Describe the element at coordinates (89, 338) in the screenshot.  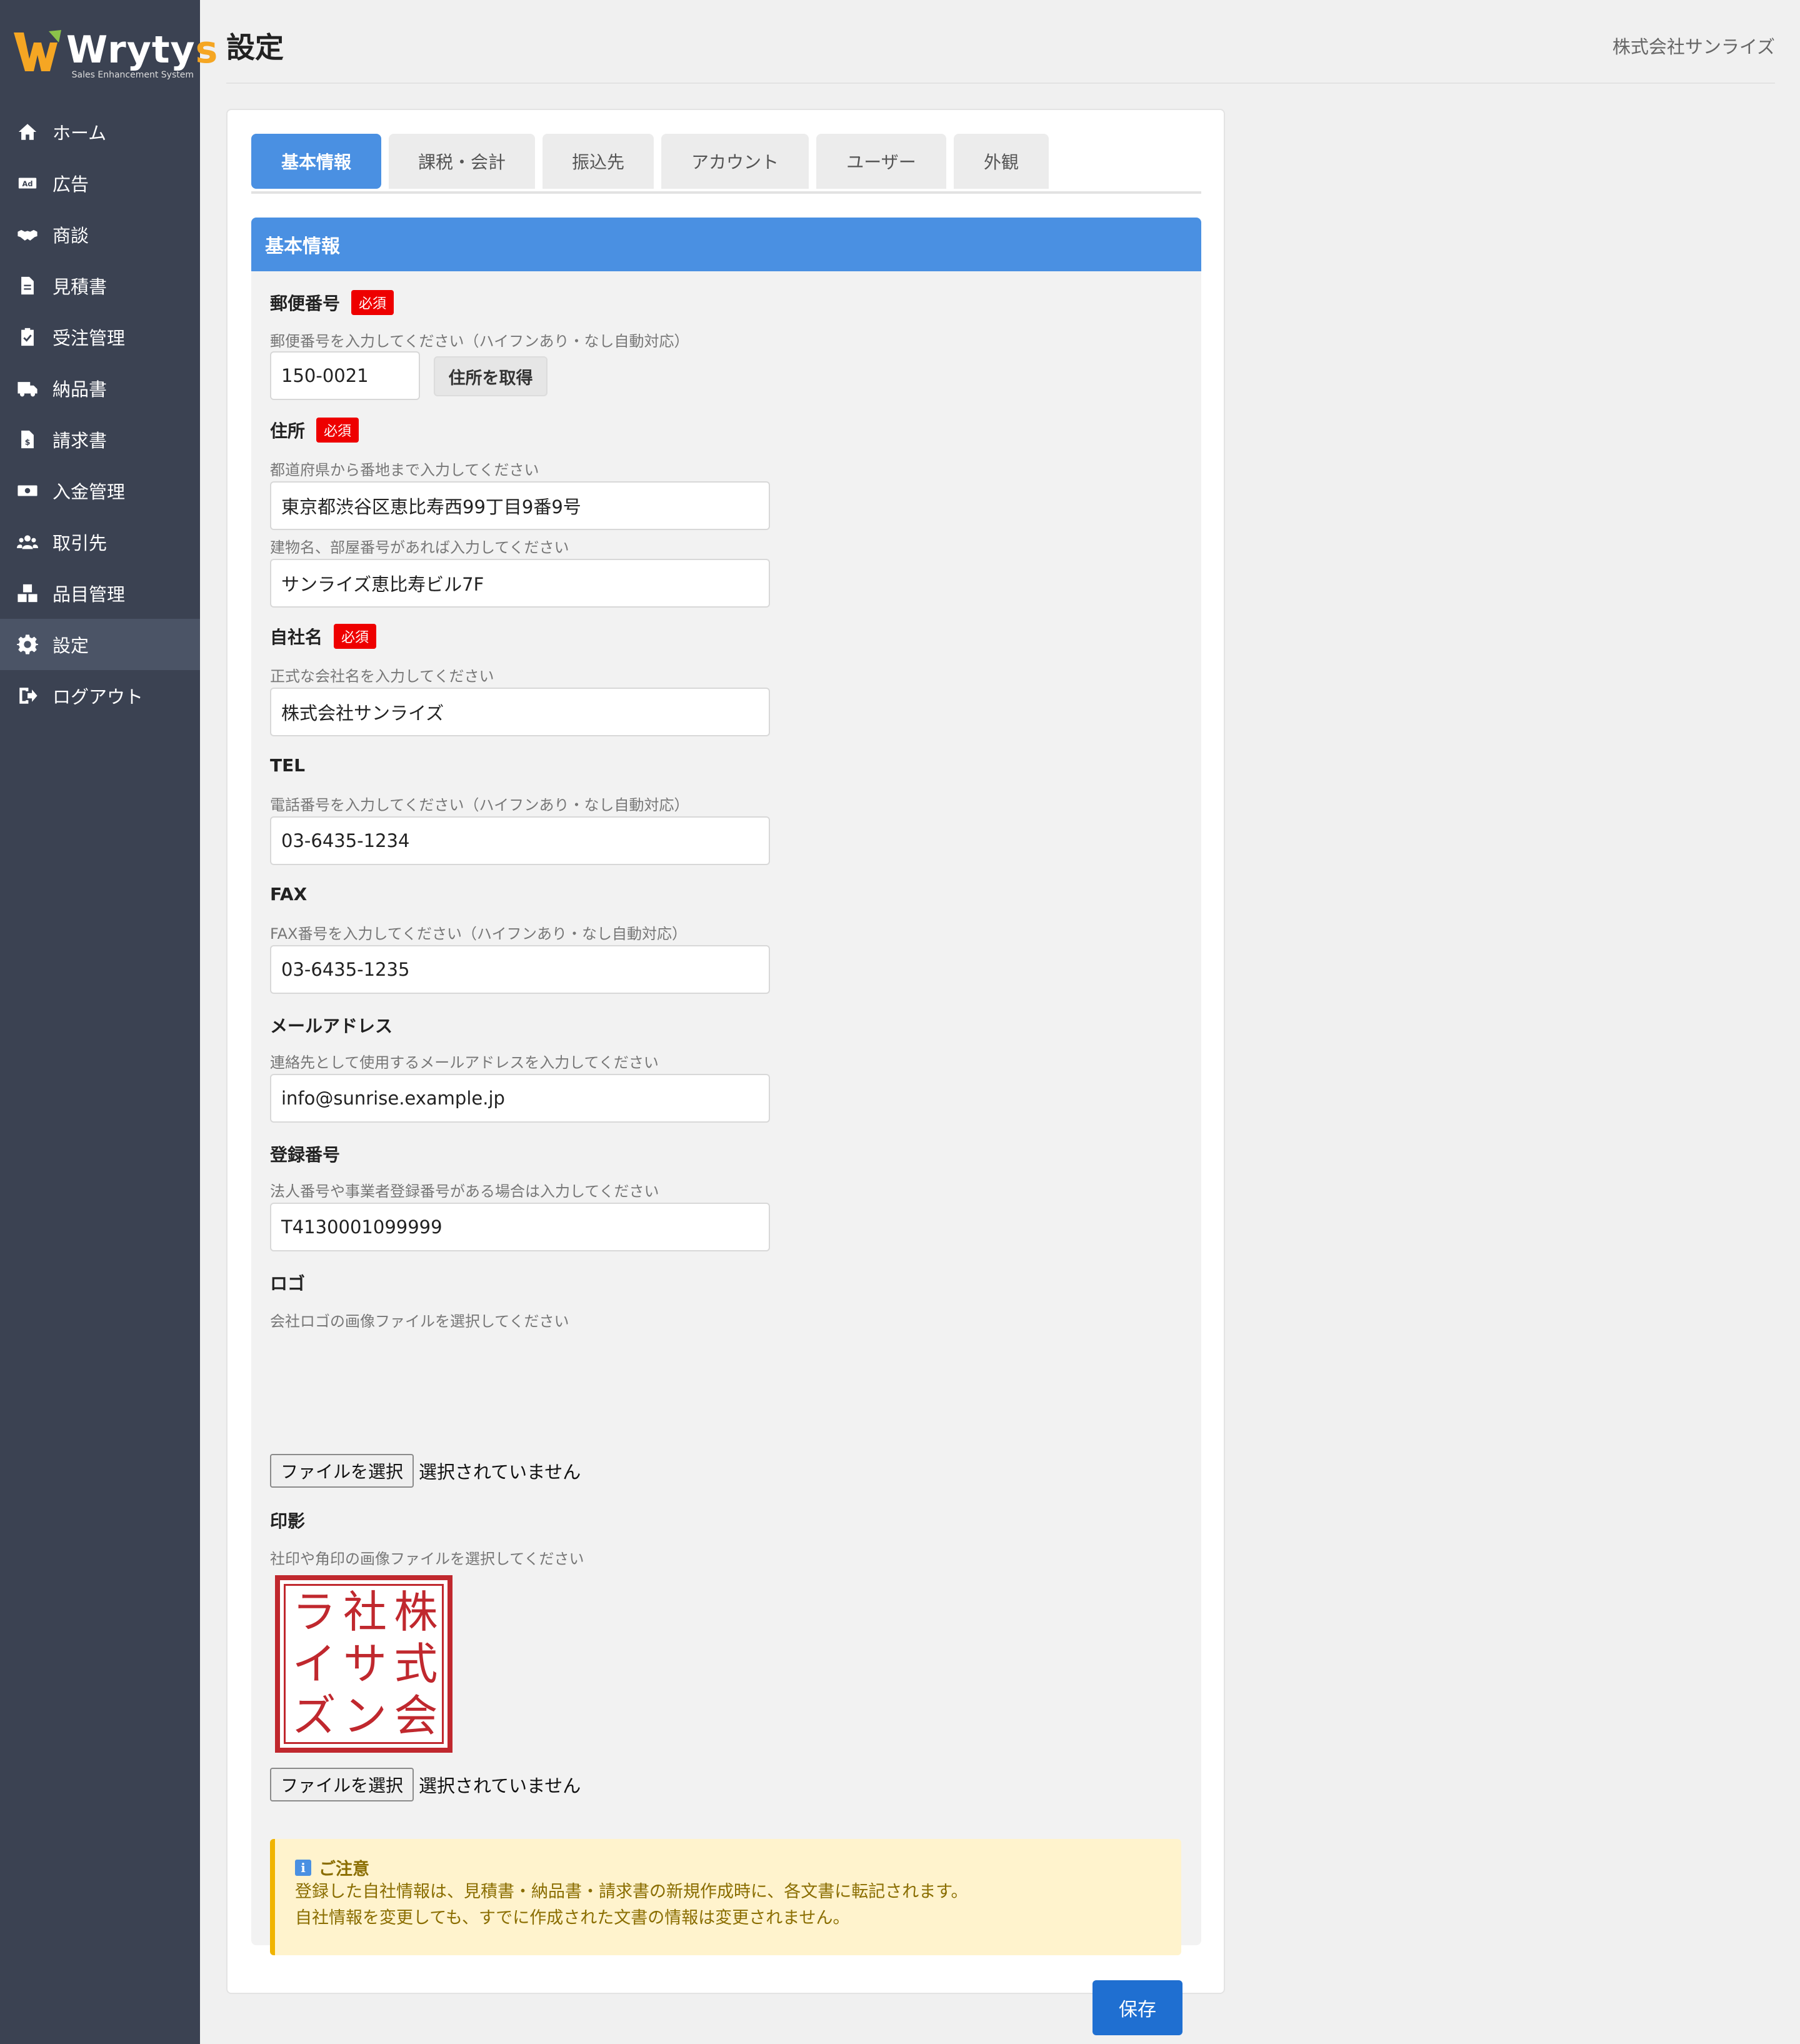
I see `sidebar-item-label: 受注管理` at that location.